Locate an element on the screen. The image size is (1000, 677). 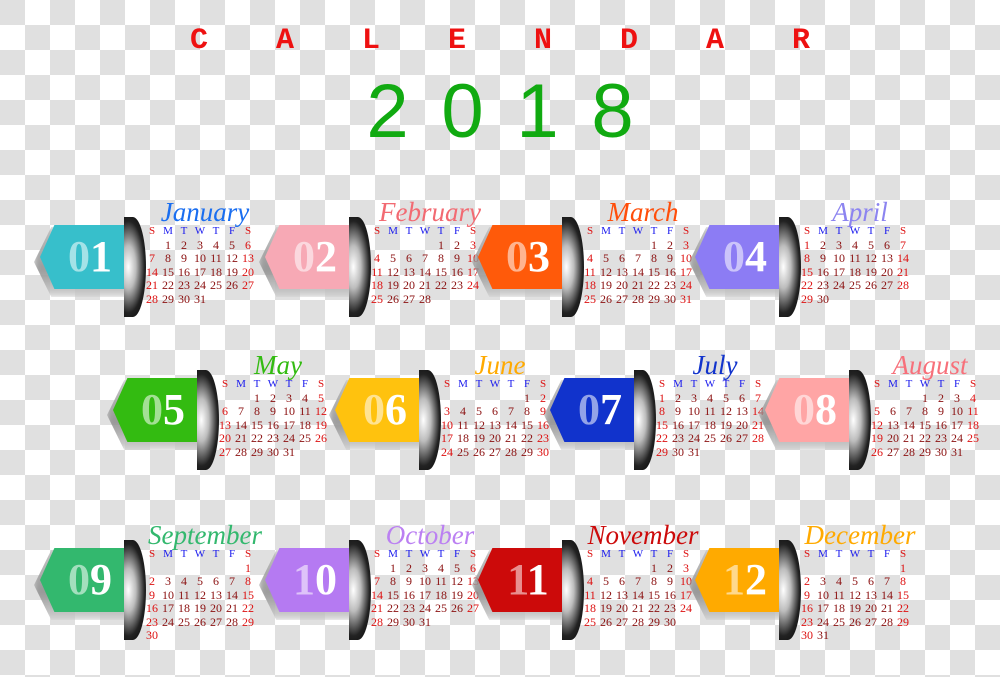
binding-arc-icon is located at coordinates (790, 590).